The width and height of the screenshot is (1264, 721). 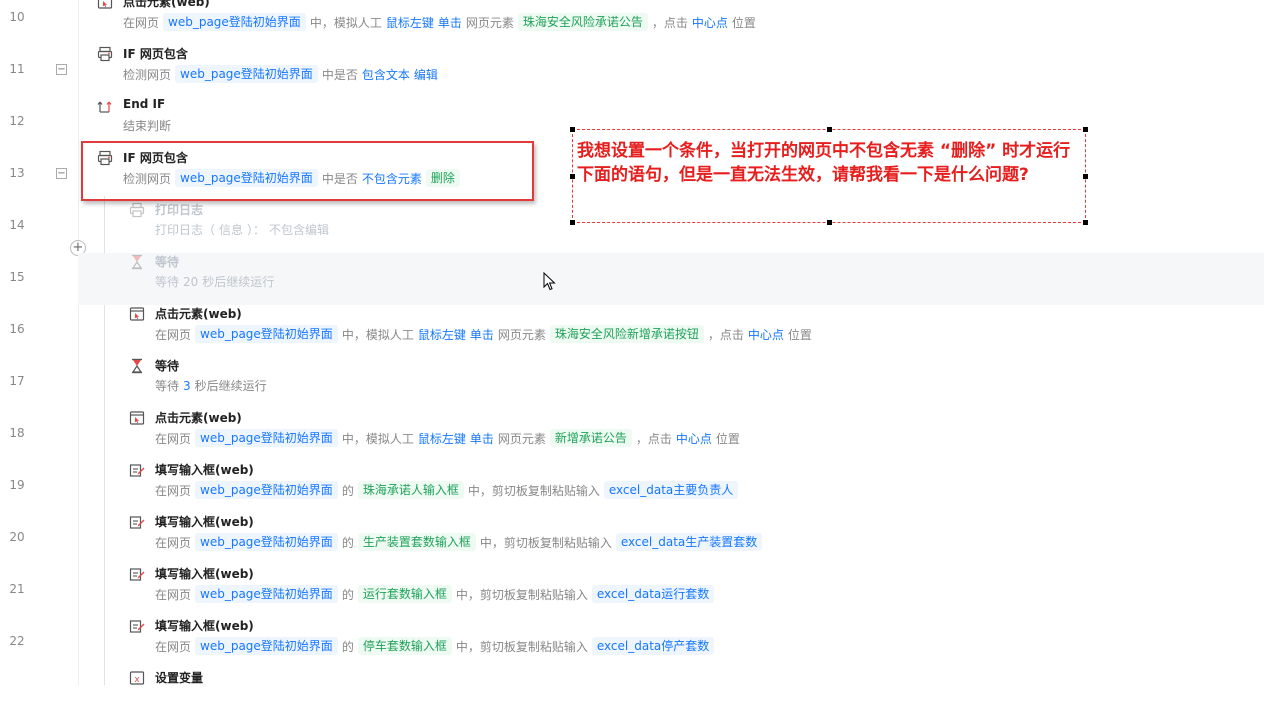 I want to click on desc-text: 中，模拟人工, so click(x=377, y=438).